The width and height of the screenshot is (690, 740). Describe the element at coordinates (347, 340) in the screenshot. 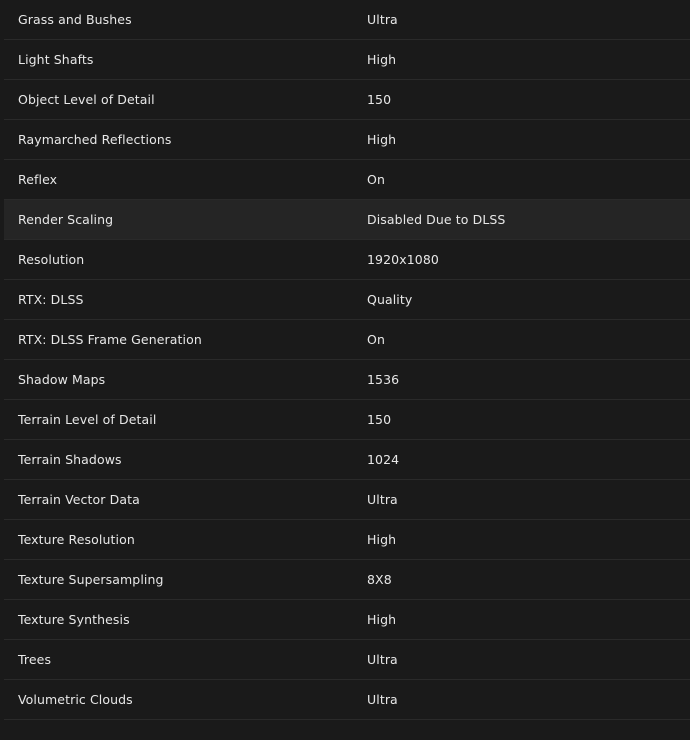

I see `settings-row: RTX: DLSS Frame Generation On` at that location.